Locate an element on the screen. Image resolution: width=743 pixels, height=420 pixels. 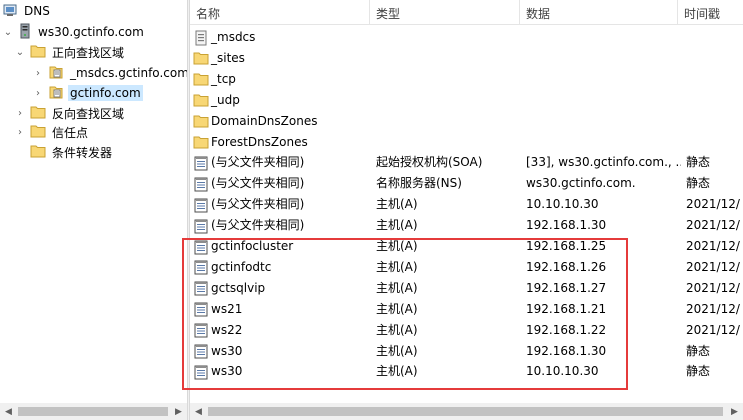
tree-node-trust-points: › 信任点 is located at coordinates (52, 132).